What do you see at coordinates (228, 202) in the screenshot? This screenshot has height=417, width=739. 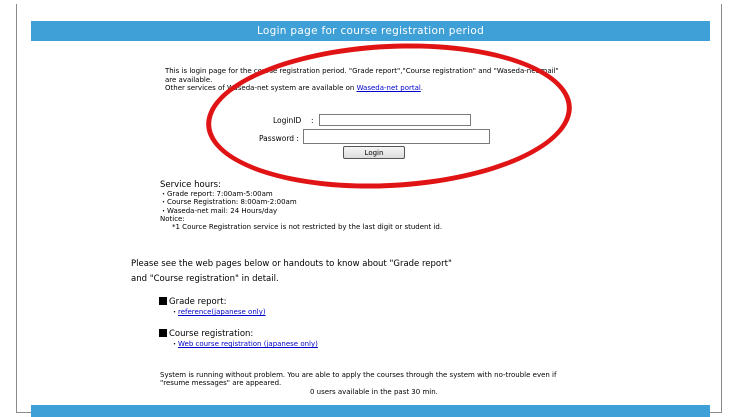 I see `service-item: ・Course Registration: 8:00am-2:00am` at bounding box center [228, 202].